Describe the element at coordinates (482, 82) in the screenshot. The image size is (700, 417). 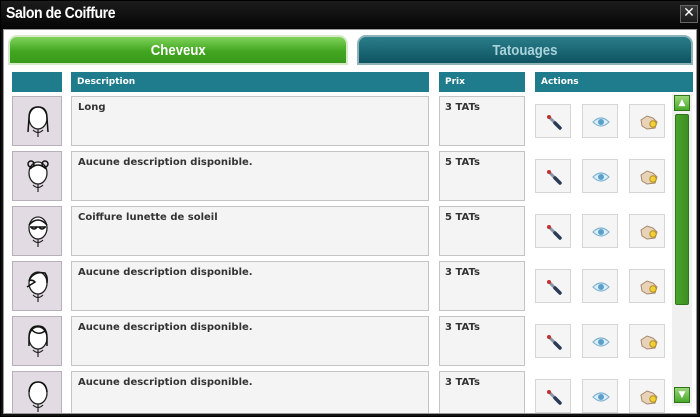
I see `header-price: Prix` at that location.